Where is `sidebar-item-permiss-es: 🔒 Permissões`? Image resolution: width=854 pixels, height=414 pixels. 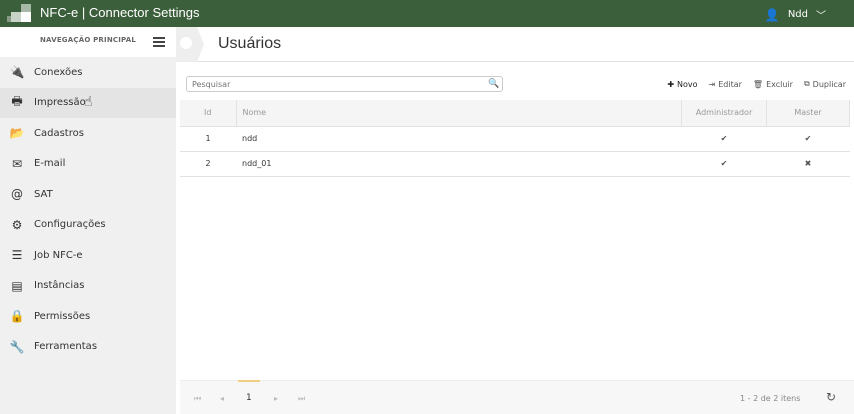 sidebar-item-permiss-es: 🔒 Permissões is located at coordinates (88, 316).